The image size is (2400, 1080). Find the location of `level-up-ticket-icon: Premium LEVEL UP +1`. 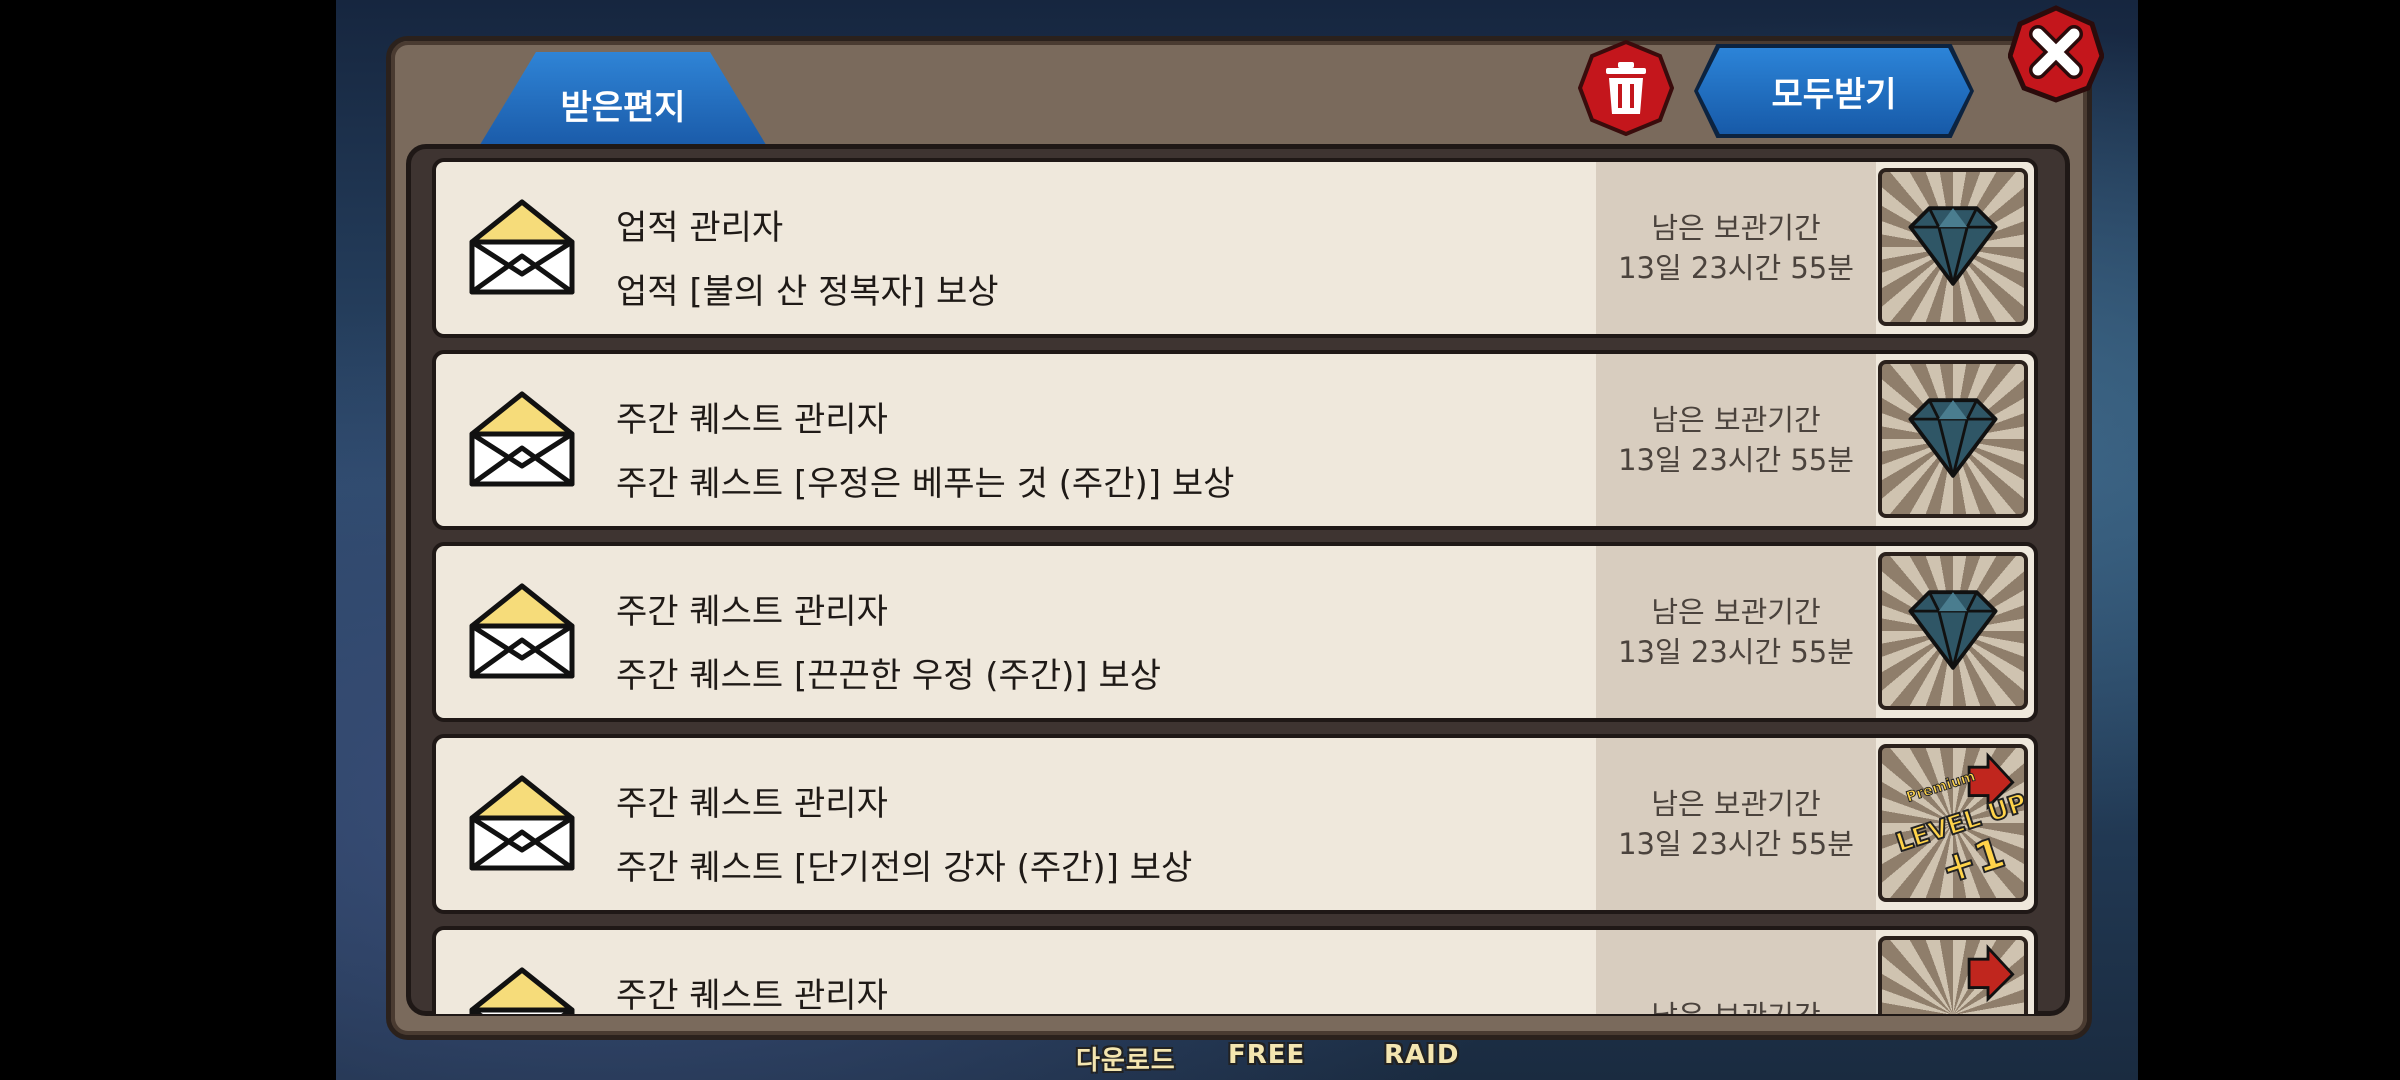

level-up-ticket-icon: Premium LEVEL UP +1 is located at coordinates (1958, 823).